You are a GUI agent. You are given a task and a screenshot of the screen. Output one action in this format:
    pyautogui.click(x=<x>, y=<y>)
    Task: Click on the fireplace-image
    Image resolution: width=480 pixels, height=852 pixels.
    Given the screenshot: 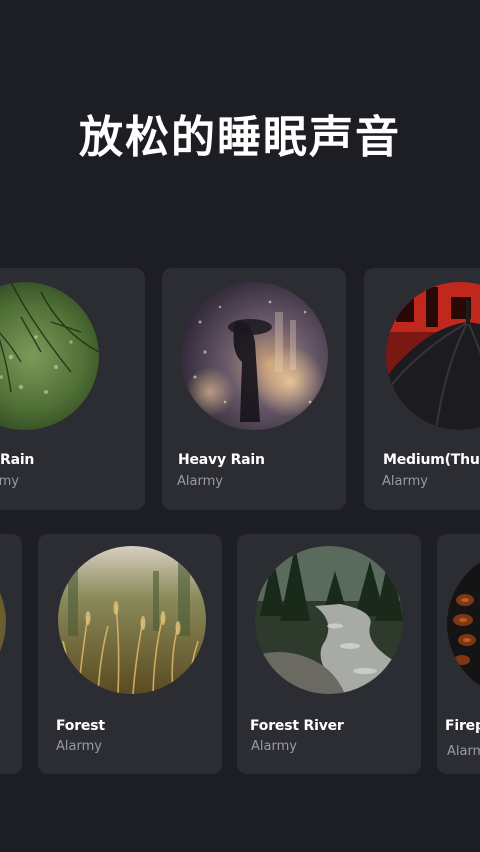 What is the action you would take?
    pyautogui.click(x=463, y=624)
    